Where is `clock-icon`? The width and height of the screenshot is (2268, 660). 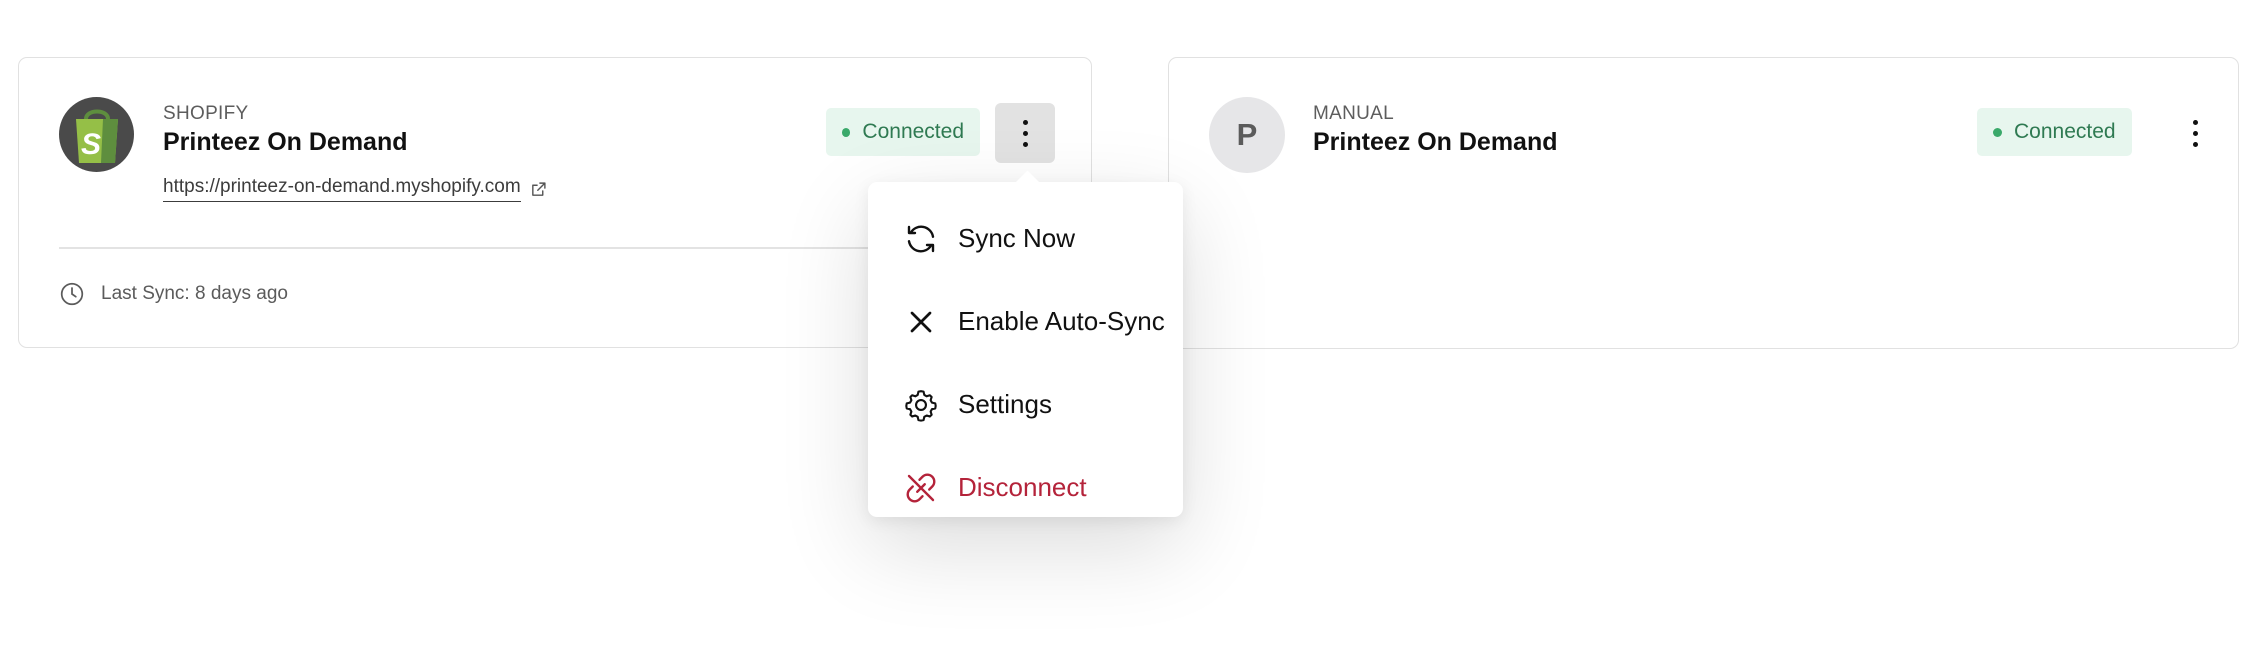
clock-icon is located at coordinates (72, 294).